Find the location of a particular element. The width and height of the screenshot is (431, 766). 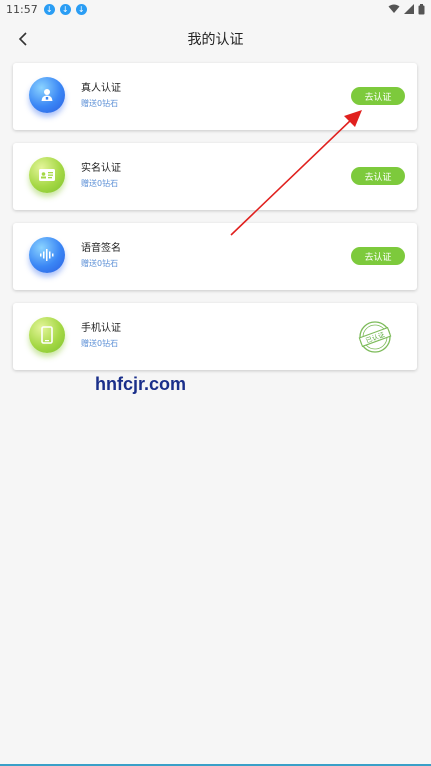

header: 我的认证 is located at coordinates (215, 39).